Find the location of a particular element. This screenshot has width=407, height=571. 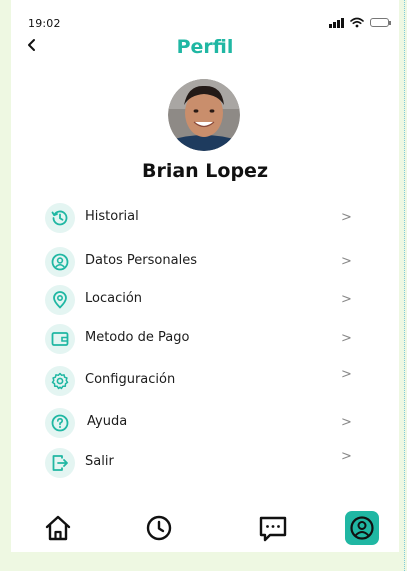

avatar-photo is located at coordinates (204, 115).